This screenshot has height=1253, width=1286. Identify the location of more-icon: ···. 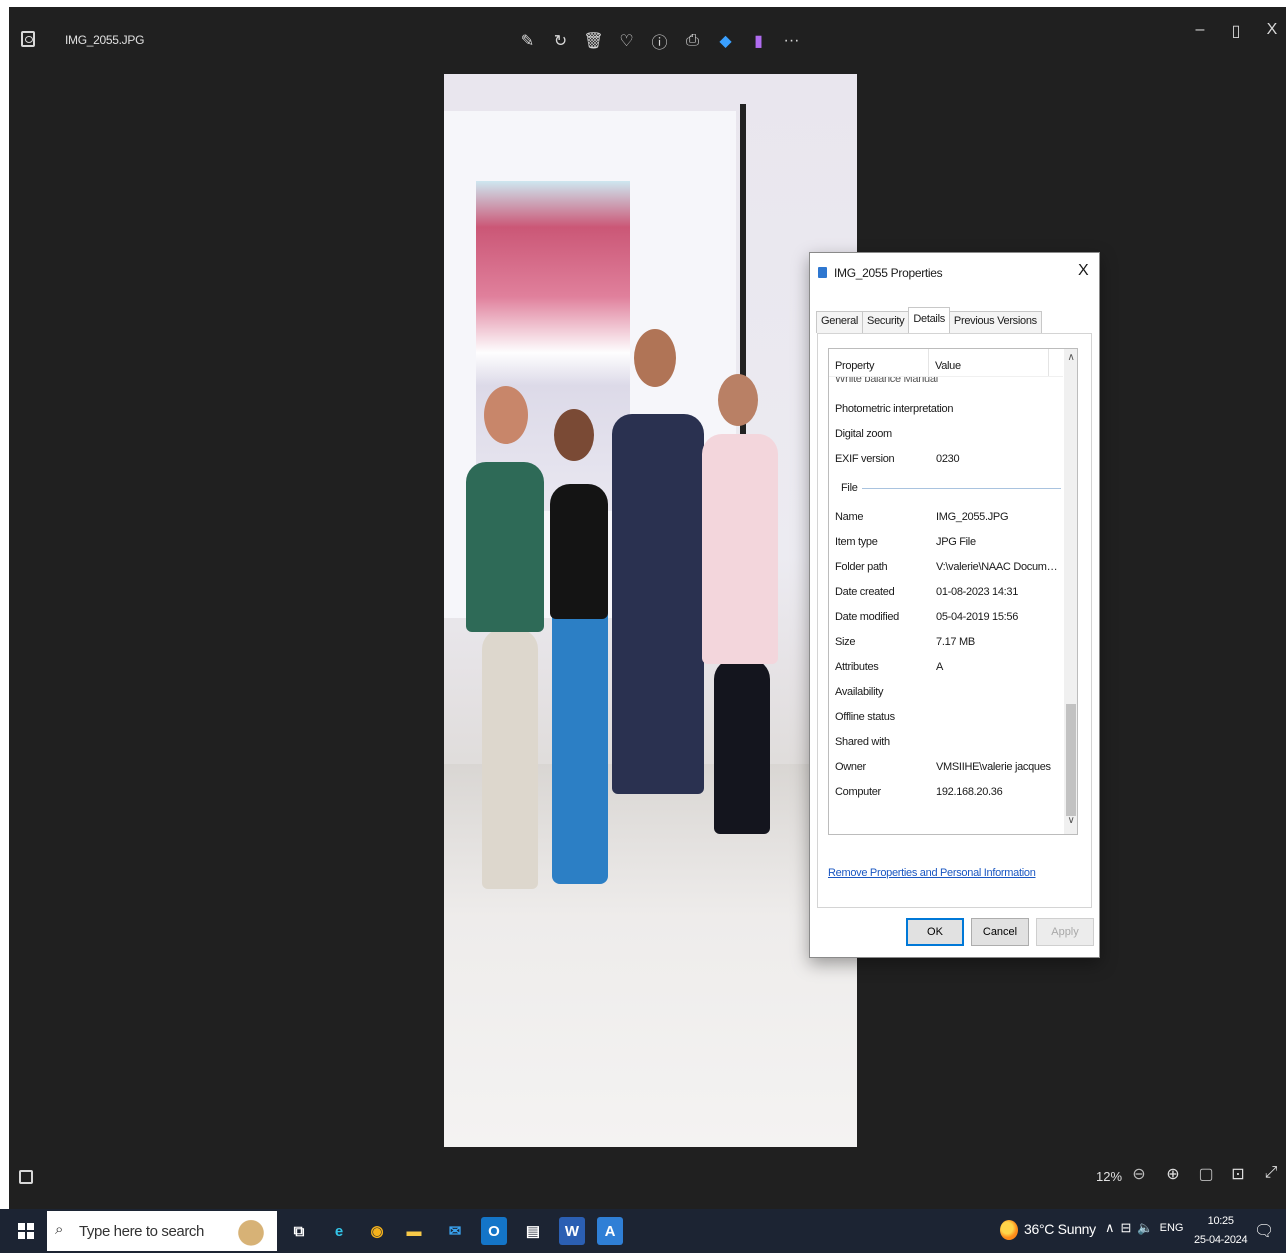
(791, 41).